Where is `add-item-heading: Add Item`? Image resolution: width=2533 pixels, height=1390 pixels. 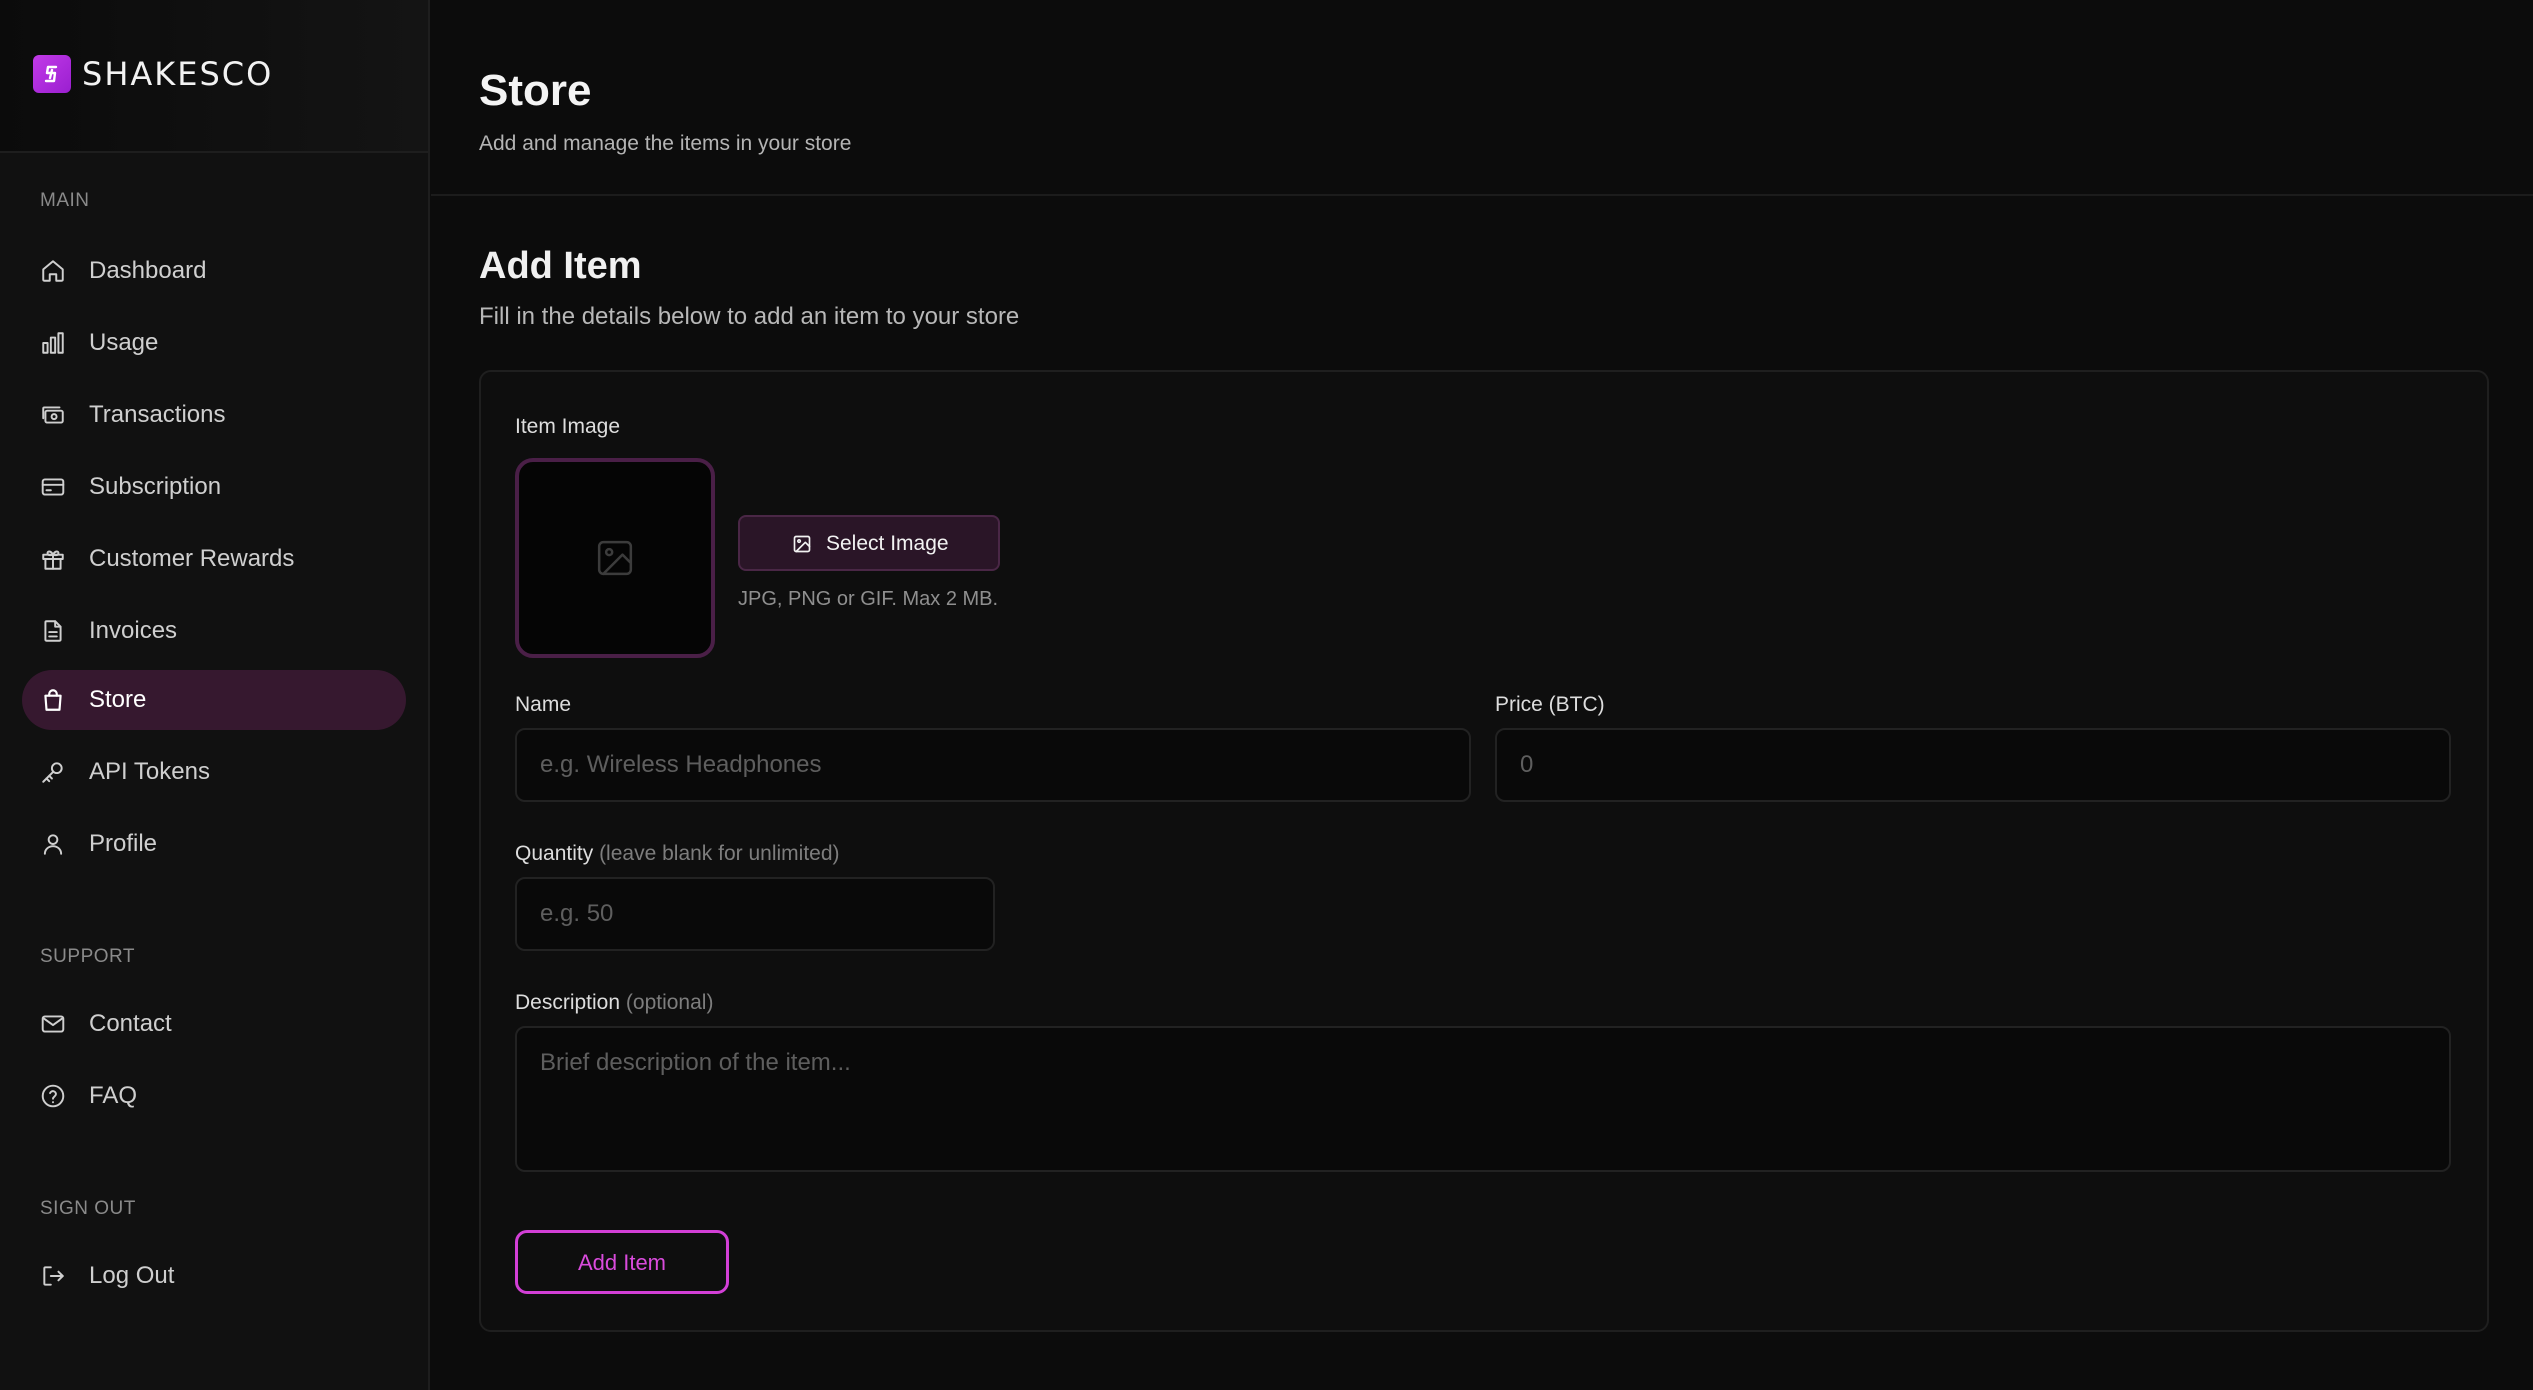 add-item-heading: Add Item is located at coordinates (560, 266).